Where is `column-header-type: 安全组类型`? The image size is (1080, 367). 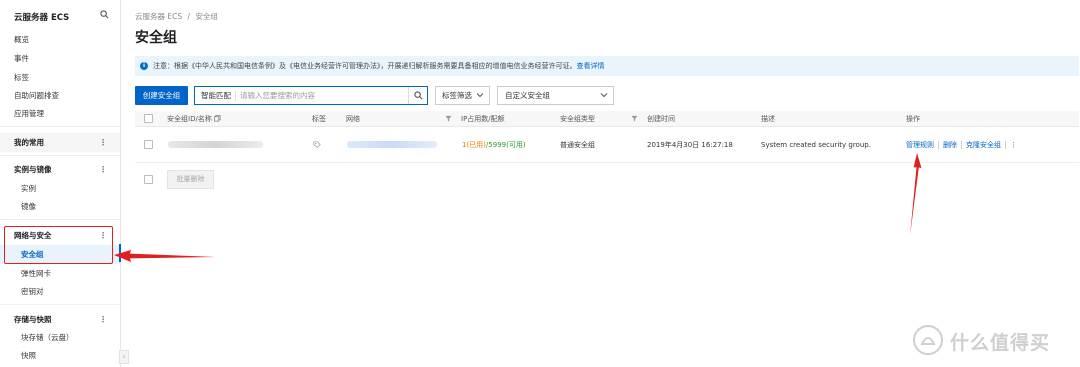 column-header-type: 安全组类型 is located at coordinates (577, 119).